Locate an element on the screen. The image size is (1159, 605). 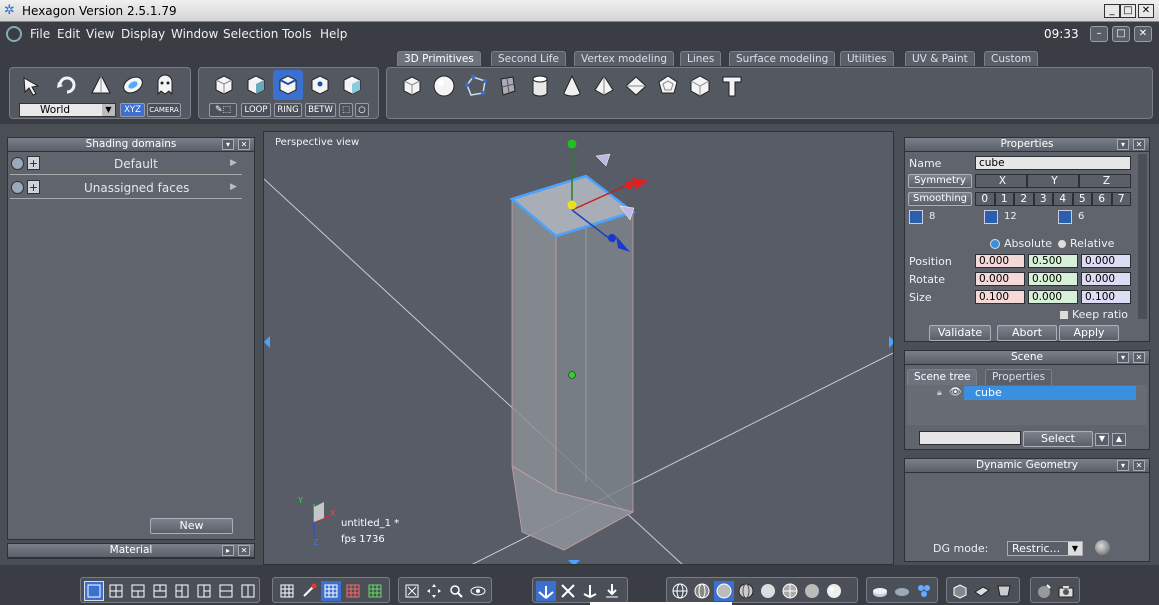
symmetry-z-toggle: Z is located at coordinates (1105, 181).